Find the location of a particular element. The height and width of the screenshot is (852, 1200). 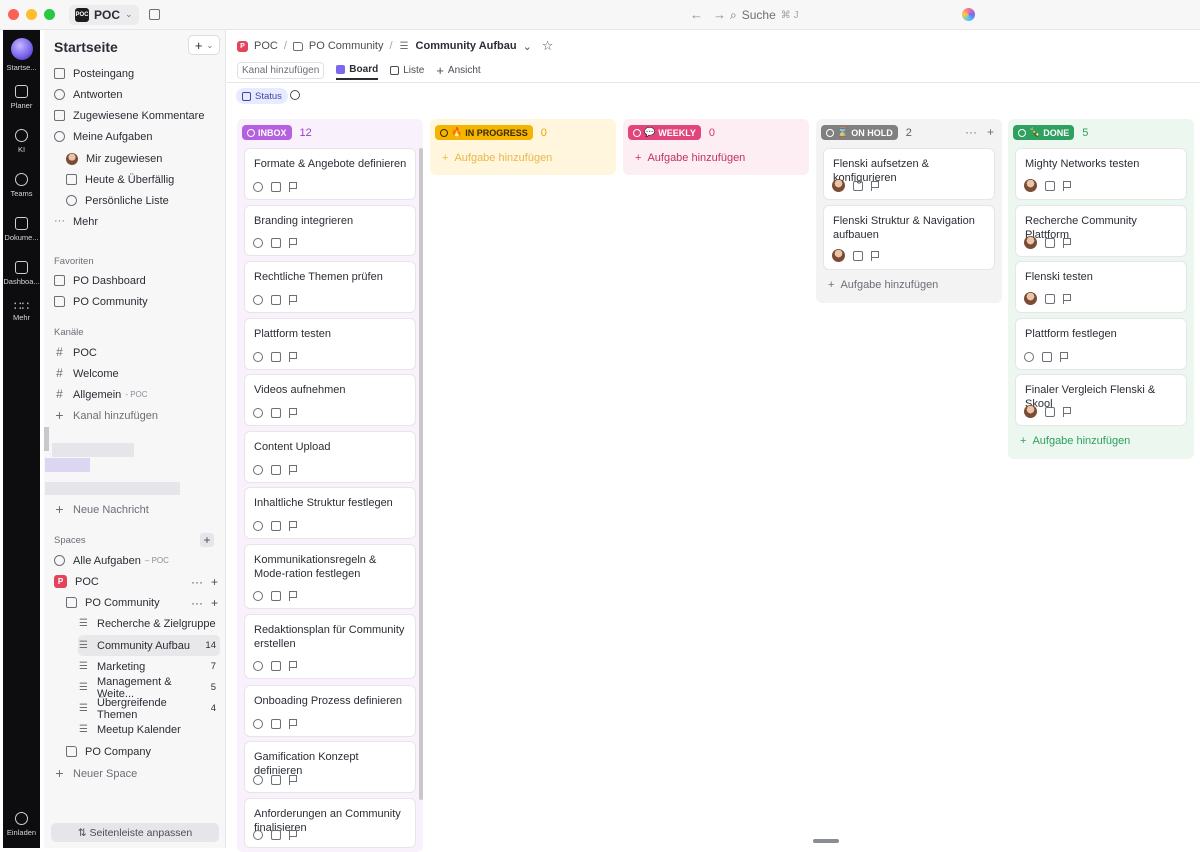

favorite-star-icon: ☆ is located at coordinates (548, 46).